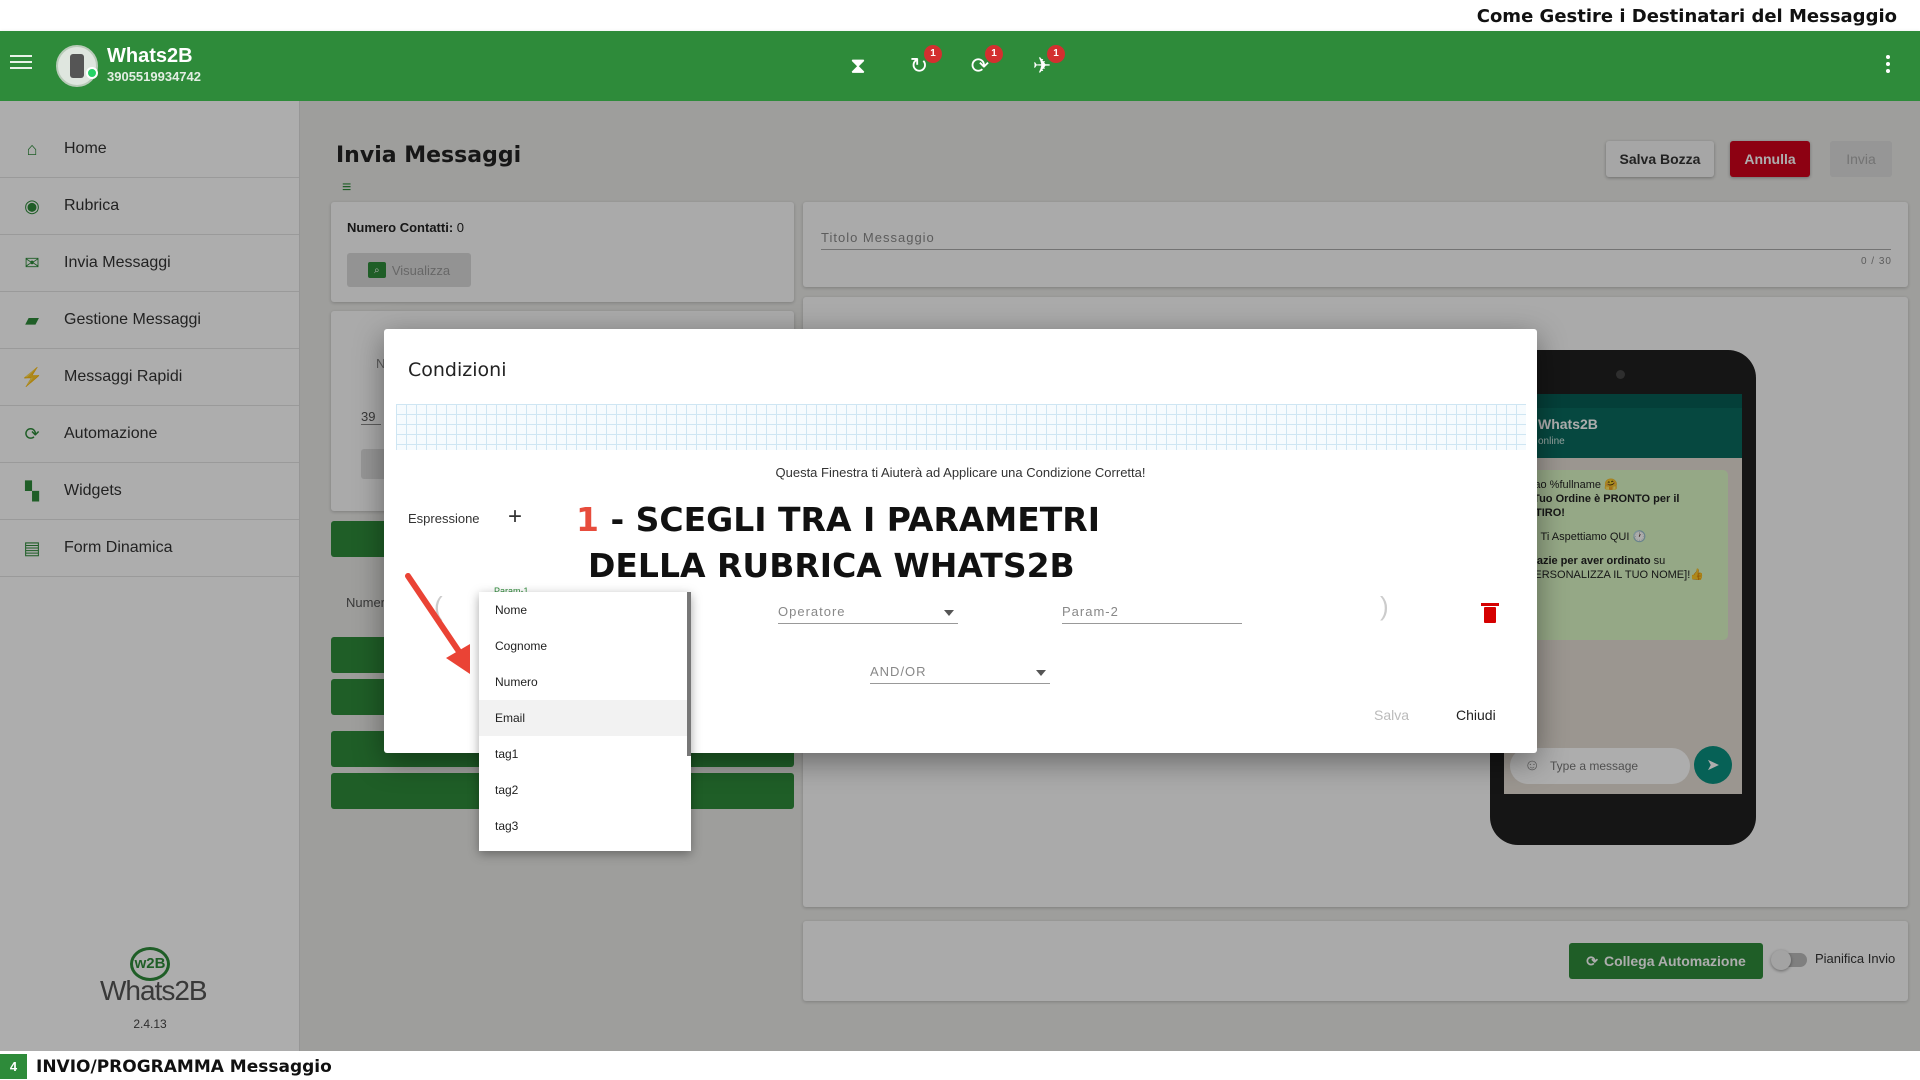 This screenshot has width=1920, height=1080. What do you see at coordinates (585, 790) in the screenshot?
I see `dropdown-option-tag2: tag2` at bounding box center [585, 790].